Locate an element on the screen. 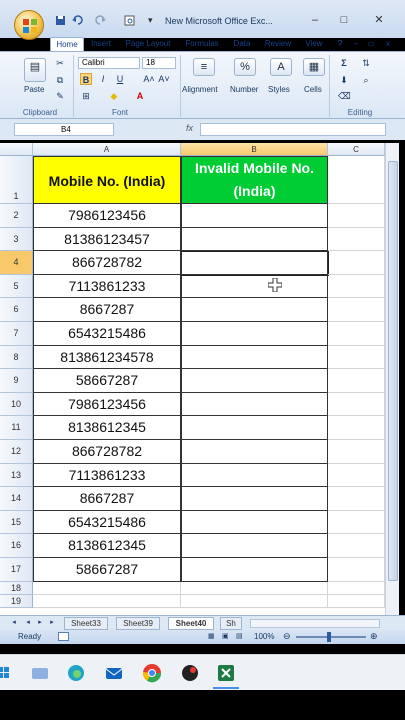  copy-icon: ⧉ is located at coordinates (60, 80).